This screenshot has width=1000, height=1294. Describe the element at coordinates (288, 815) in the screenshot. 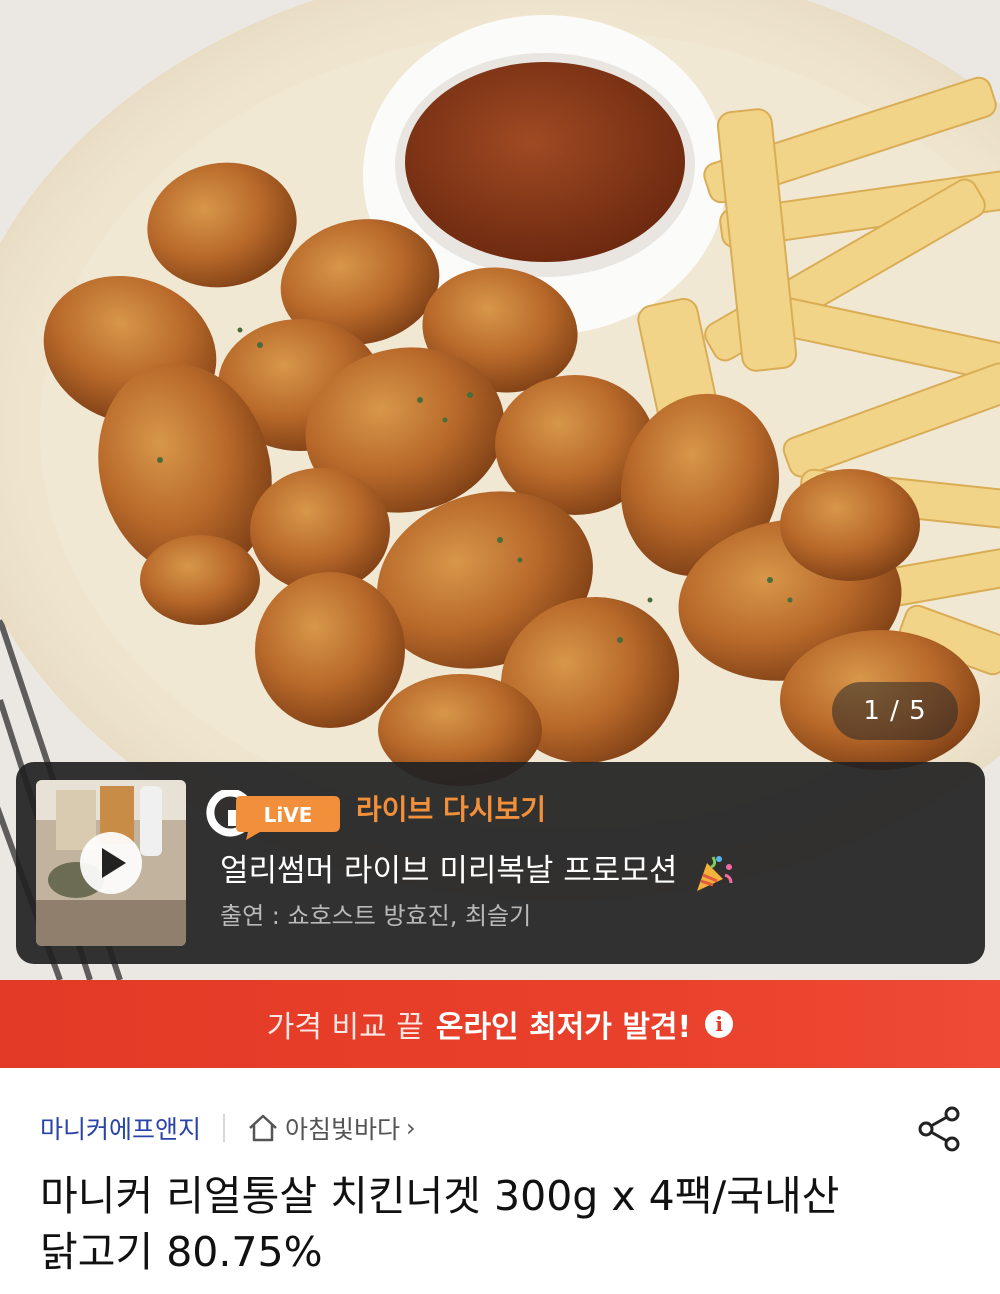

I see `live-badge-text: LiVE` at that location.